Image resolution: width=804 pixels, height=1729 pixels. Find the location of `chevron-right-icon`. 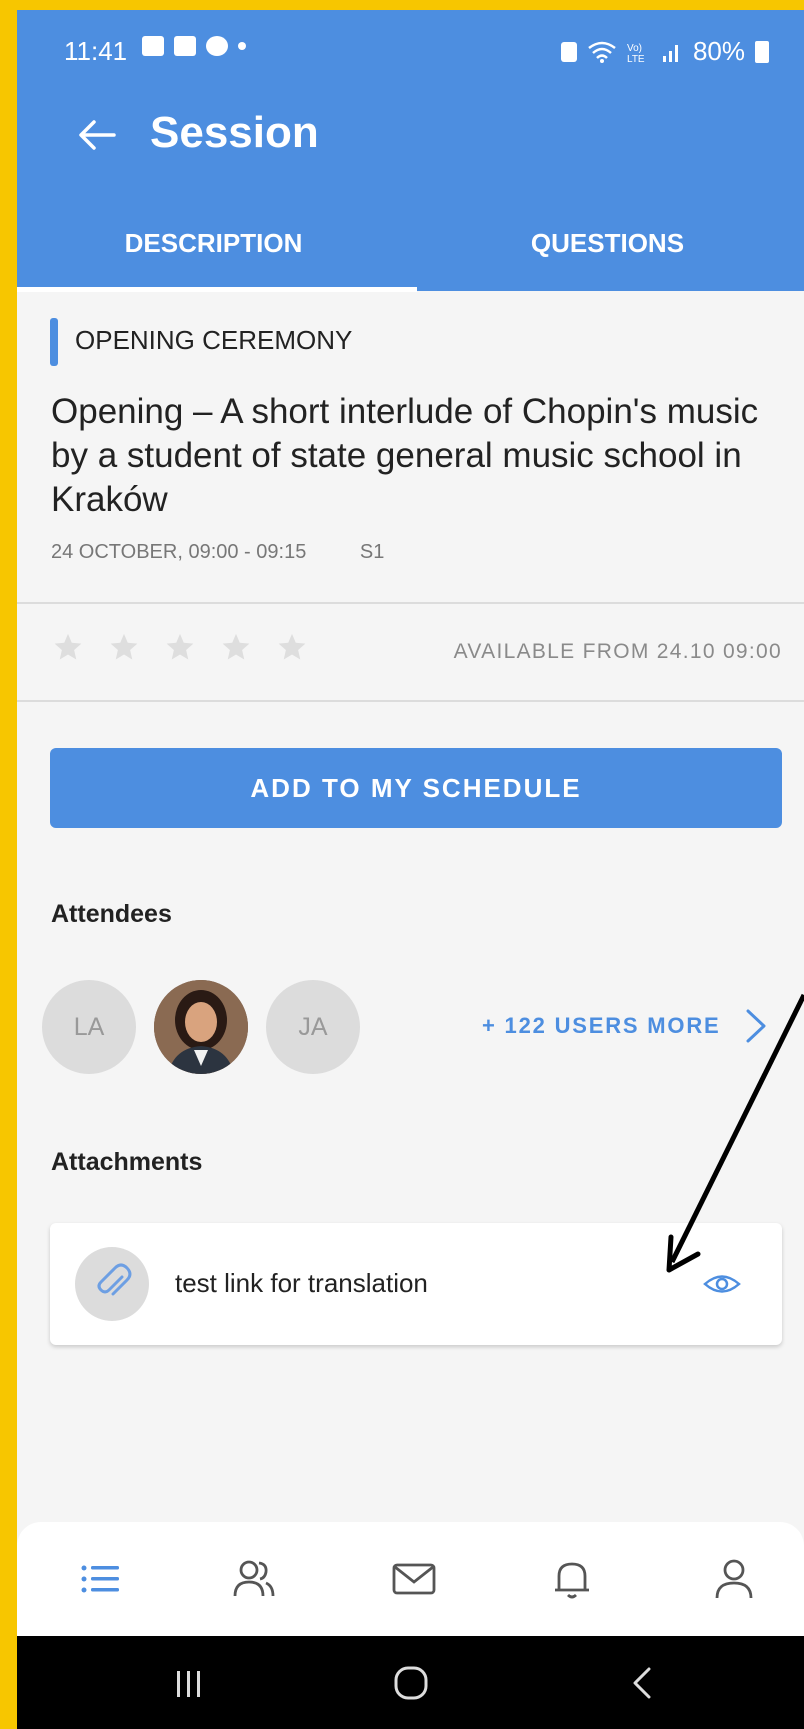

chevron-right-icon is located at coordinates (755, 1026).